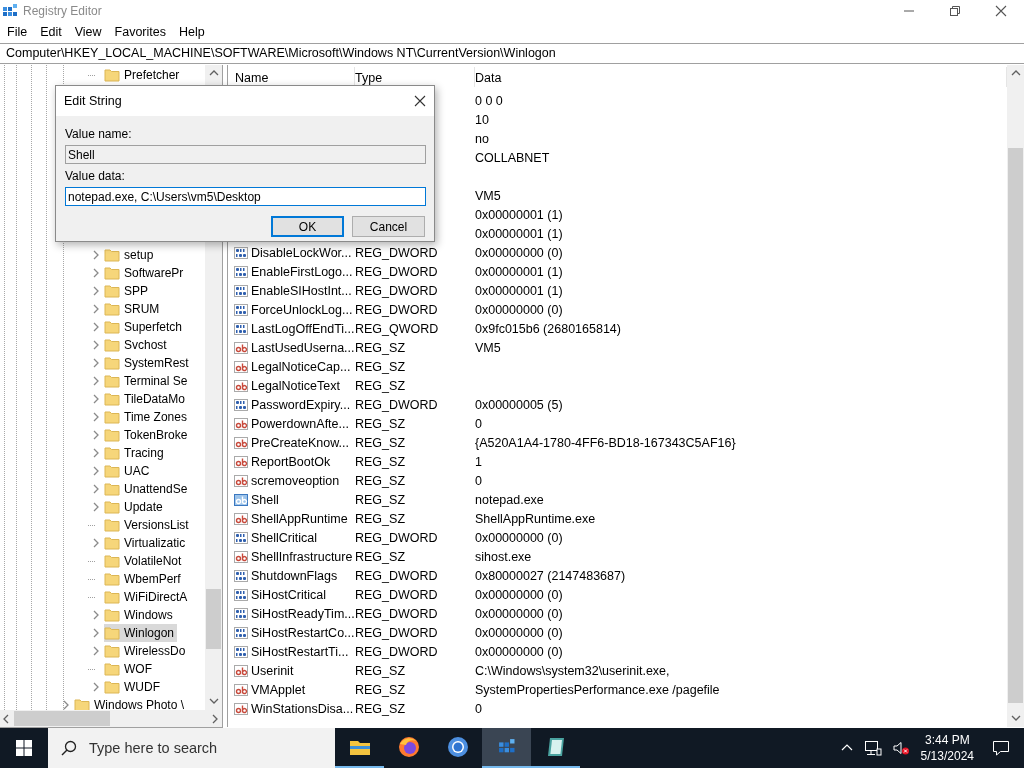  Describe the element at coordinates (127, 291) in the screenshot. I see `tree-item: SPP` at that location.